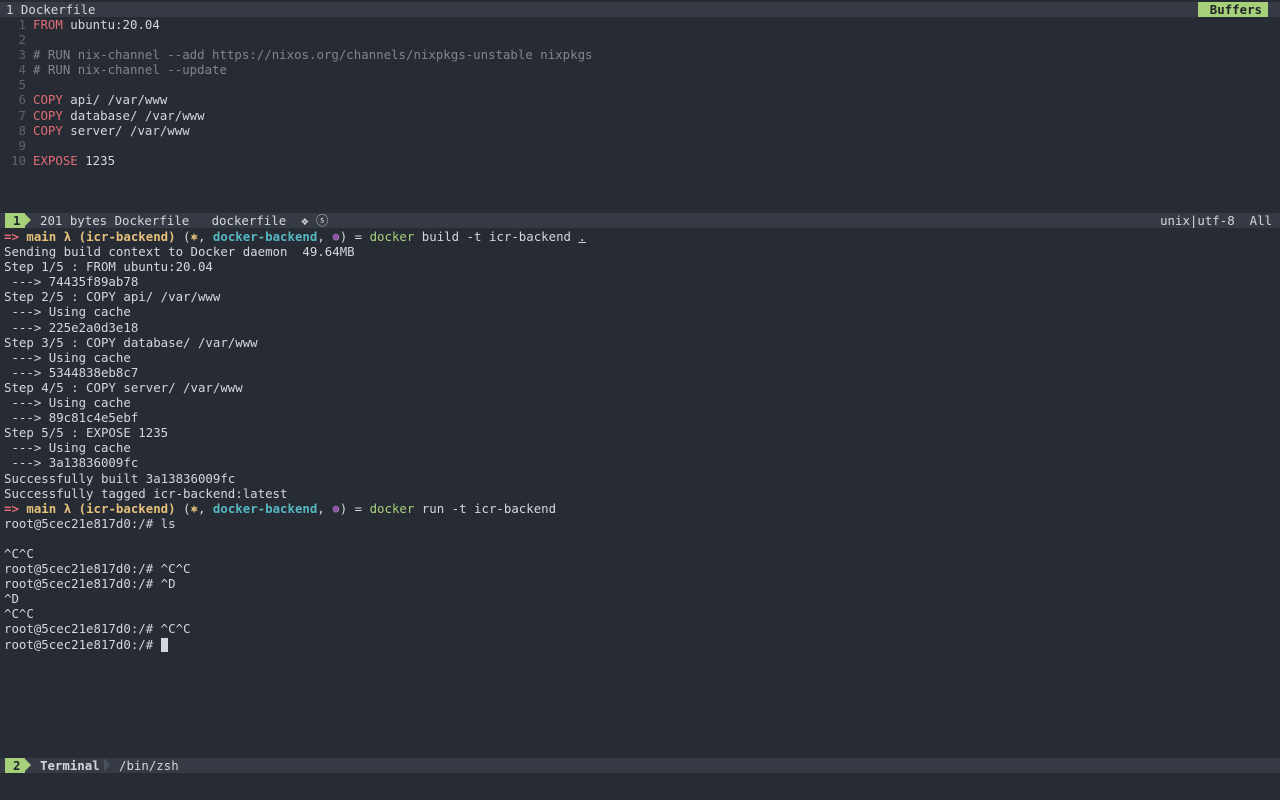 This screenshot has height=800, width=1280. I want to click on code-text: 1235, so click(96, 160).